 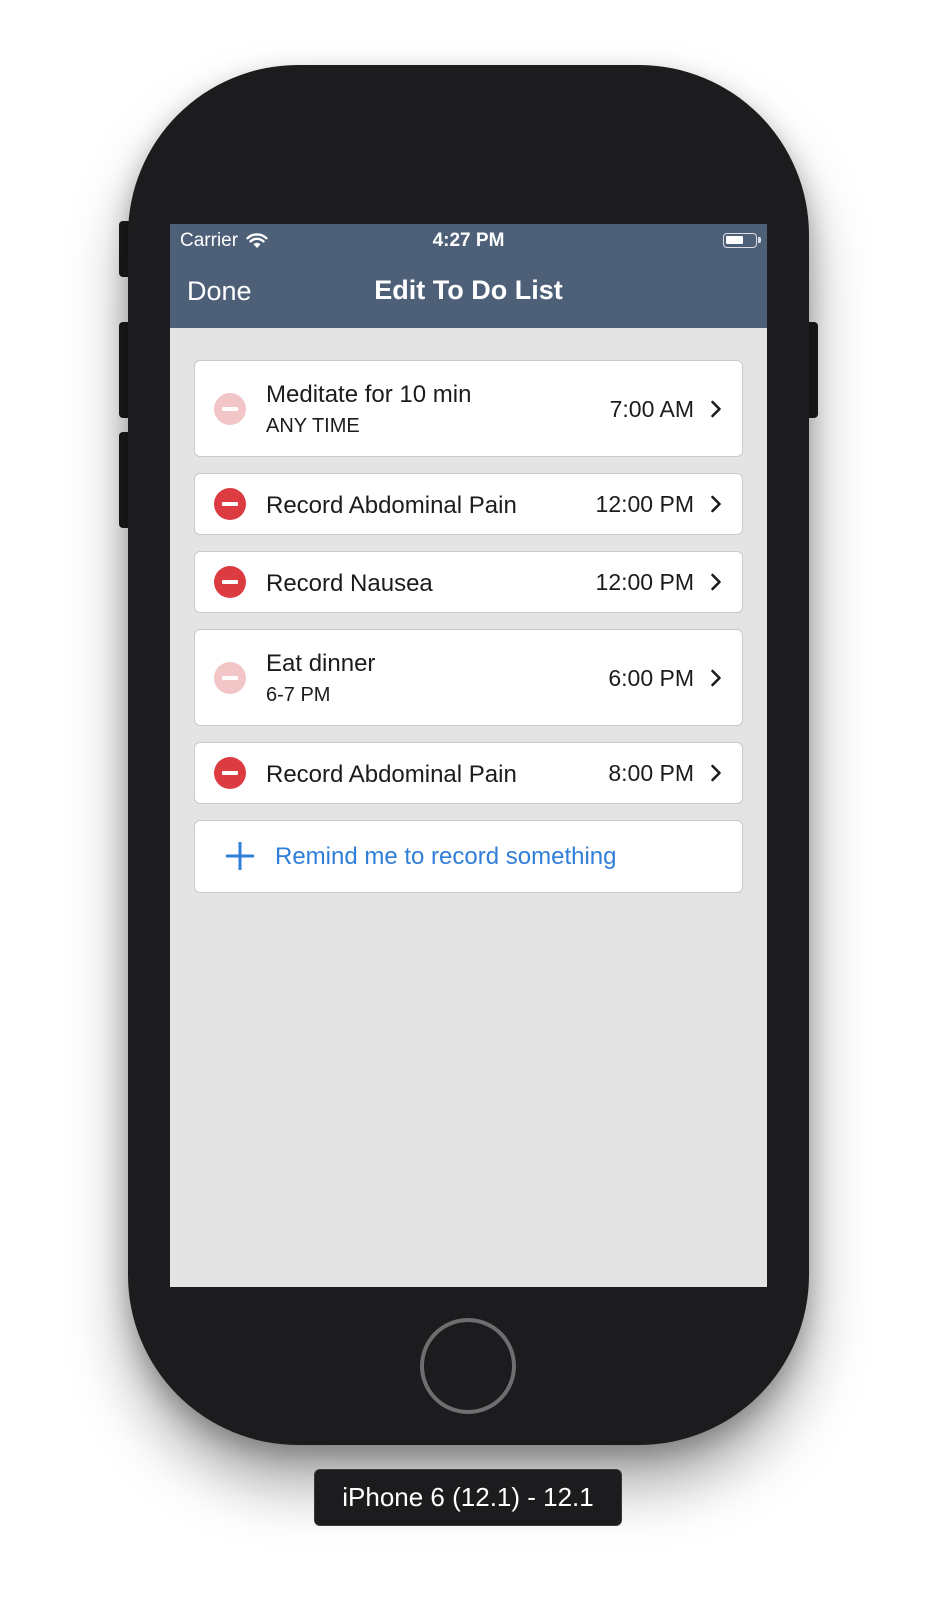 What do you see at coordinates (651, 773) in the screenshot?
I see `todo-item-time: 8:00 PM` at bounding box center [651, 773].